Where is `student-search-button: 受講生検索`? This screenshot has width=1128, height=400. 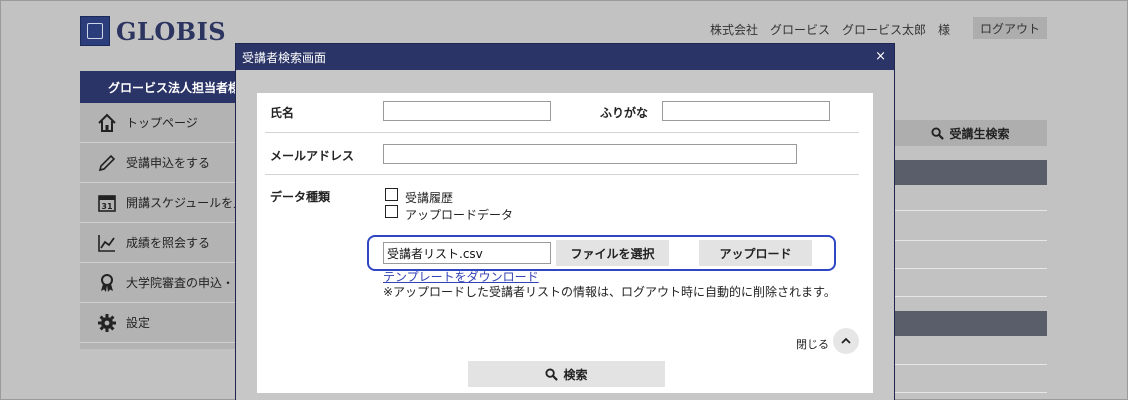 student-search-button: 受講生検索 is located at coordinates (970, 133).